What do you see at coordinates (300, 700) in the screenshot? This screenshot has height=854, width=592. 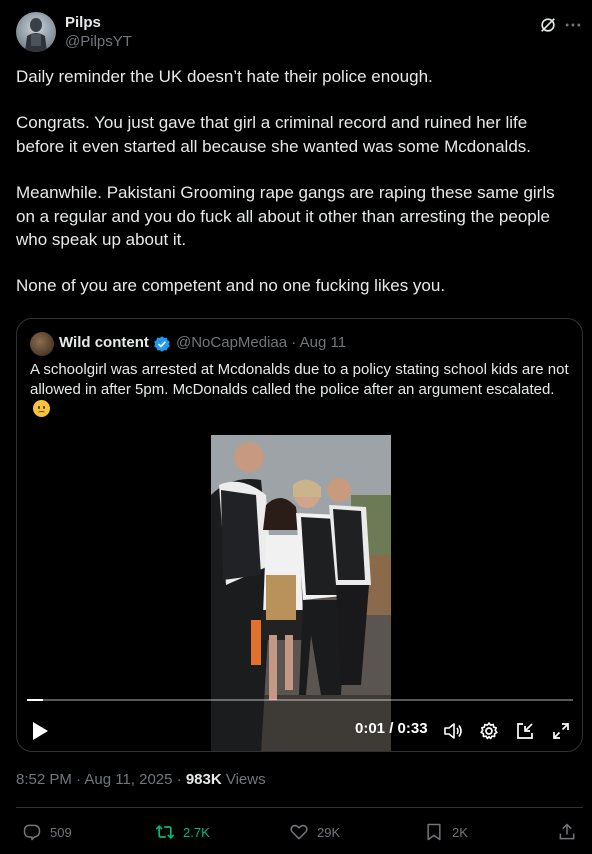 I see `video-progress-bar` at bounding box center [300, 700].